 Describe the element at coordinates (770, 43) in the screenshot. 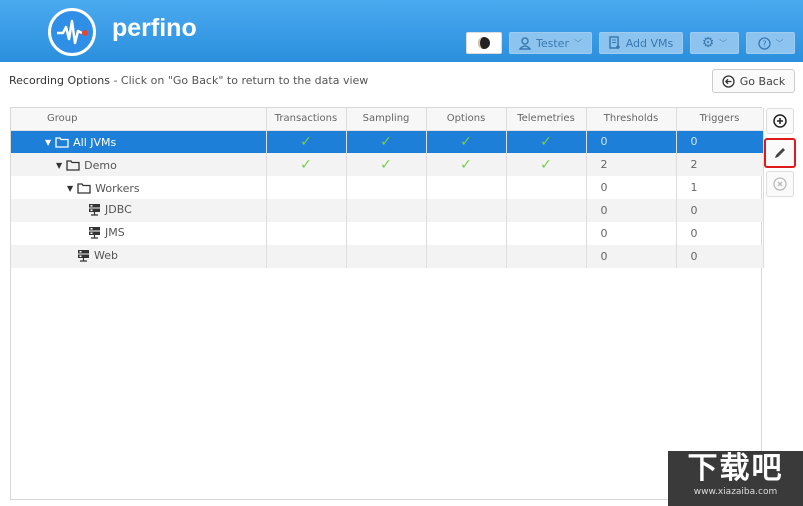

I see `help-menu-button: ? ﹀` at that location.